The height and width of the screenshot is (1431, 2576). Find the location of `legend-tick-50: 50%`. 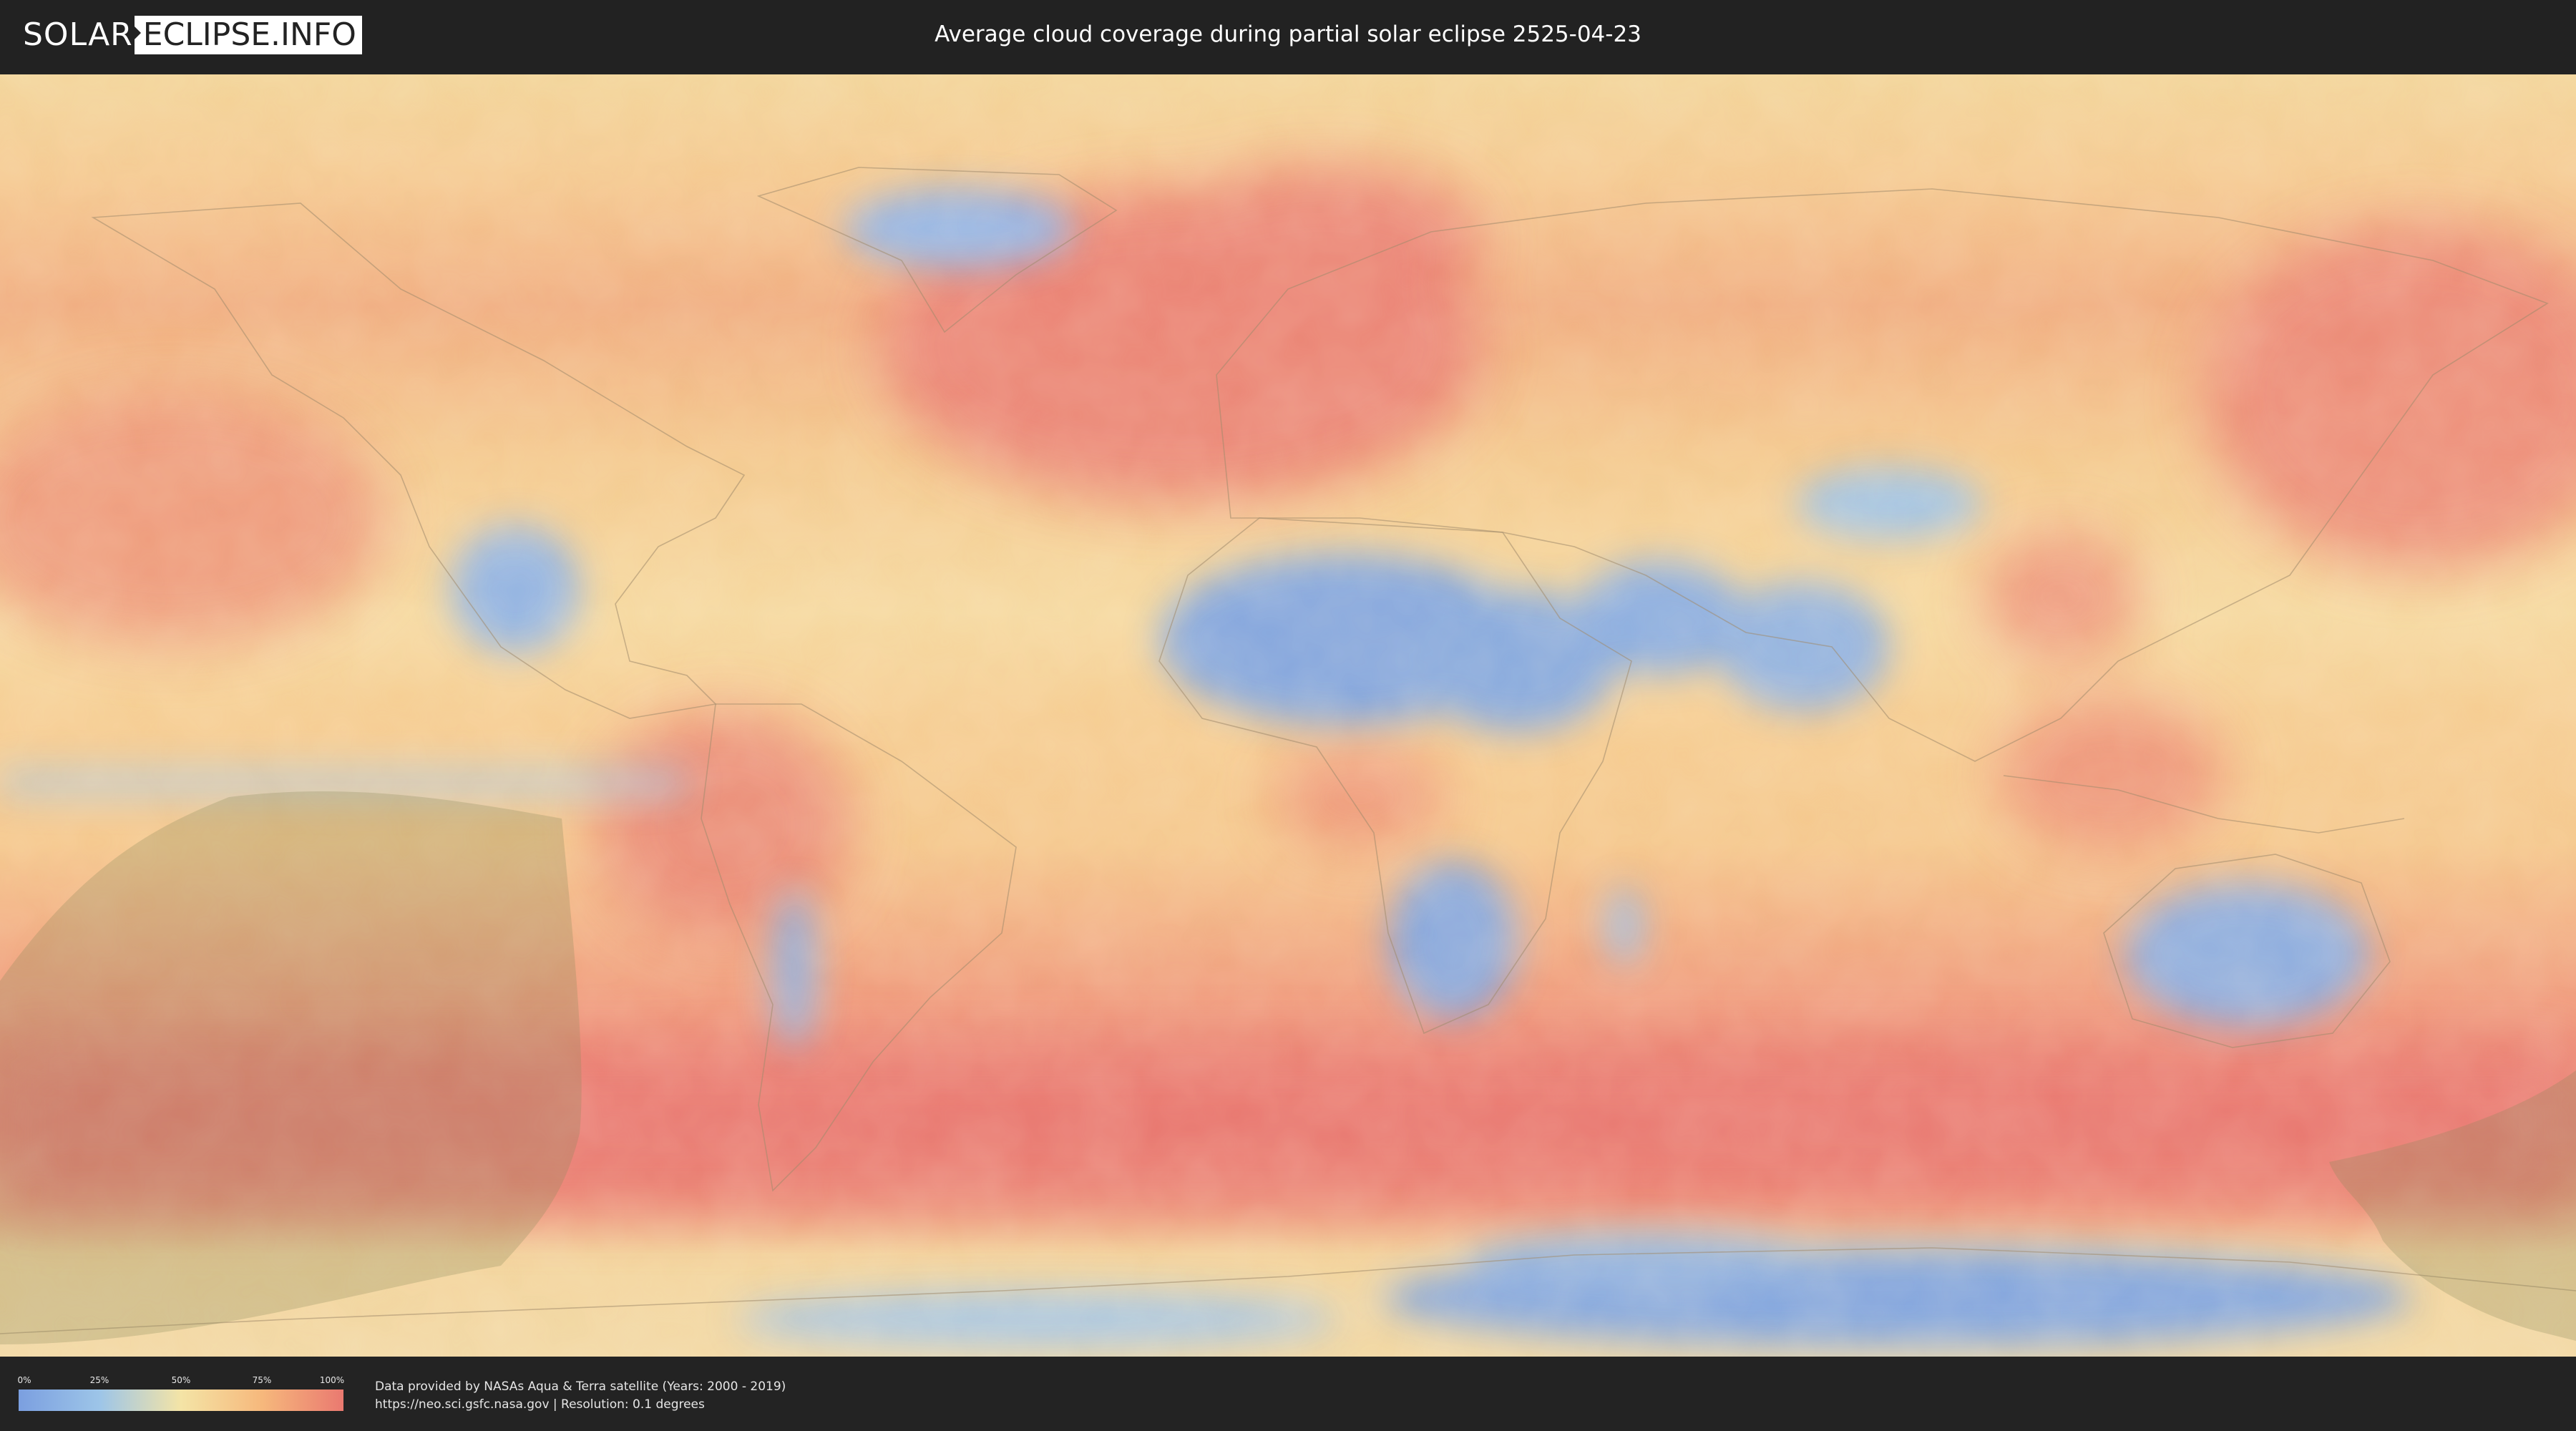

legend-tick-50: 50% is located at coordinates (181, 1380).